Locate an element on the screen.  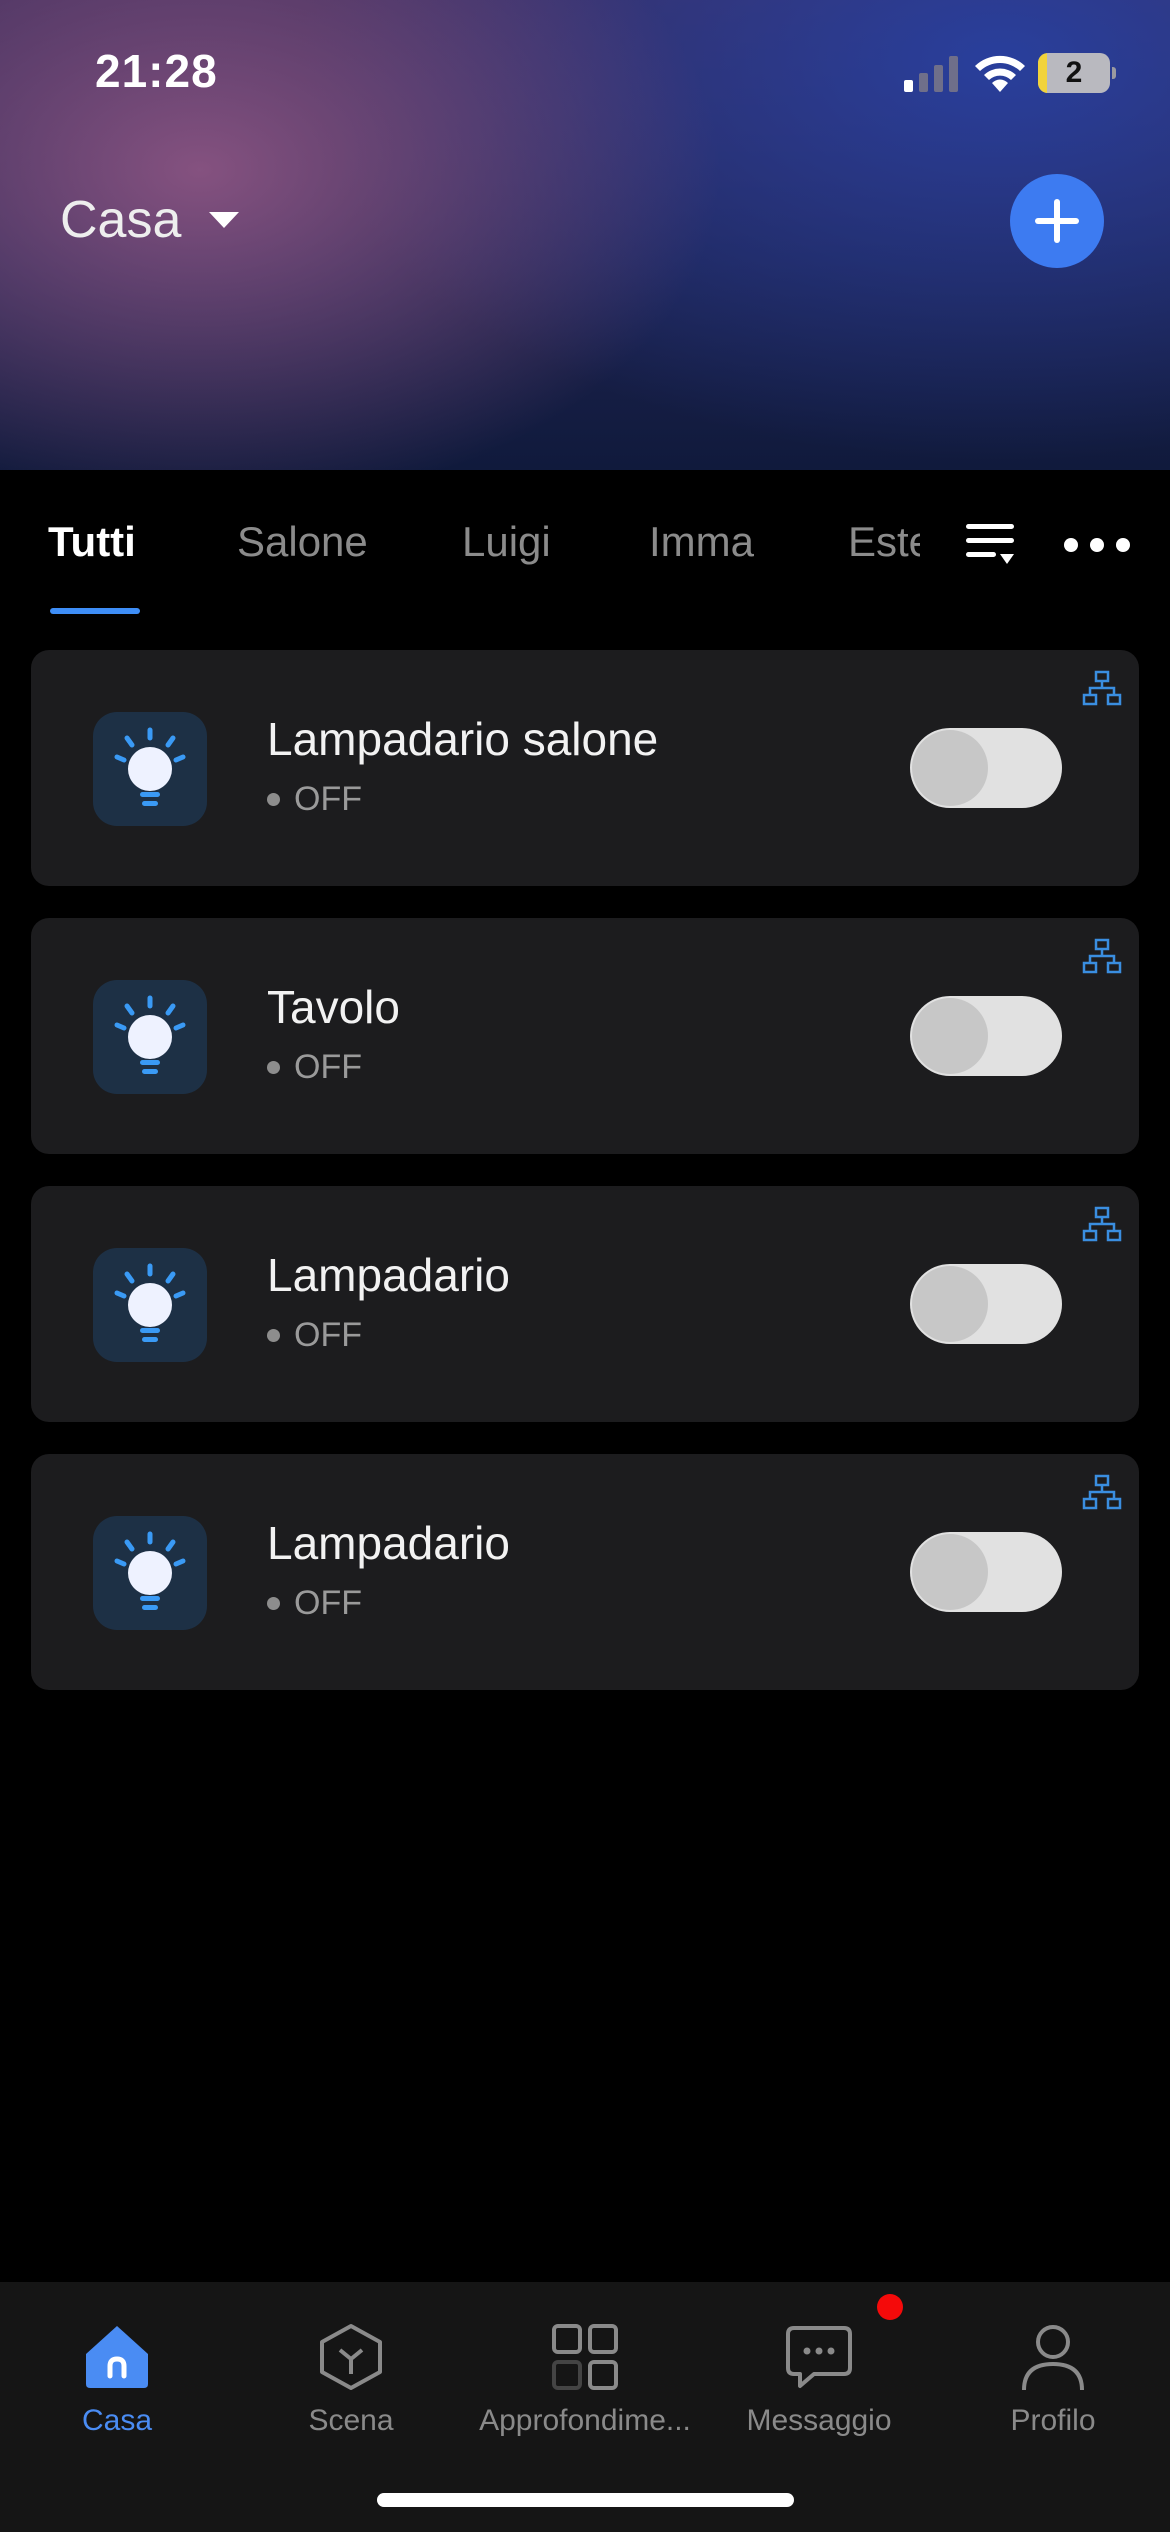
tab-luigi: Luigi is located at coordinates (506, 542).